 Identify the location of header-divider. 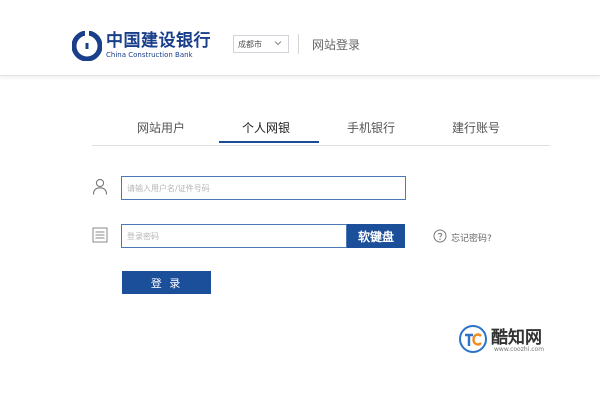
(298, 44).